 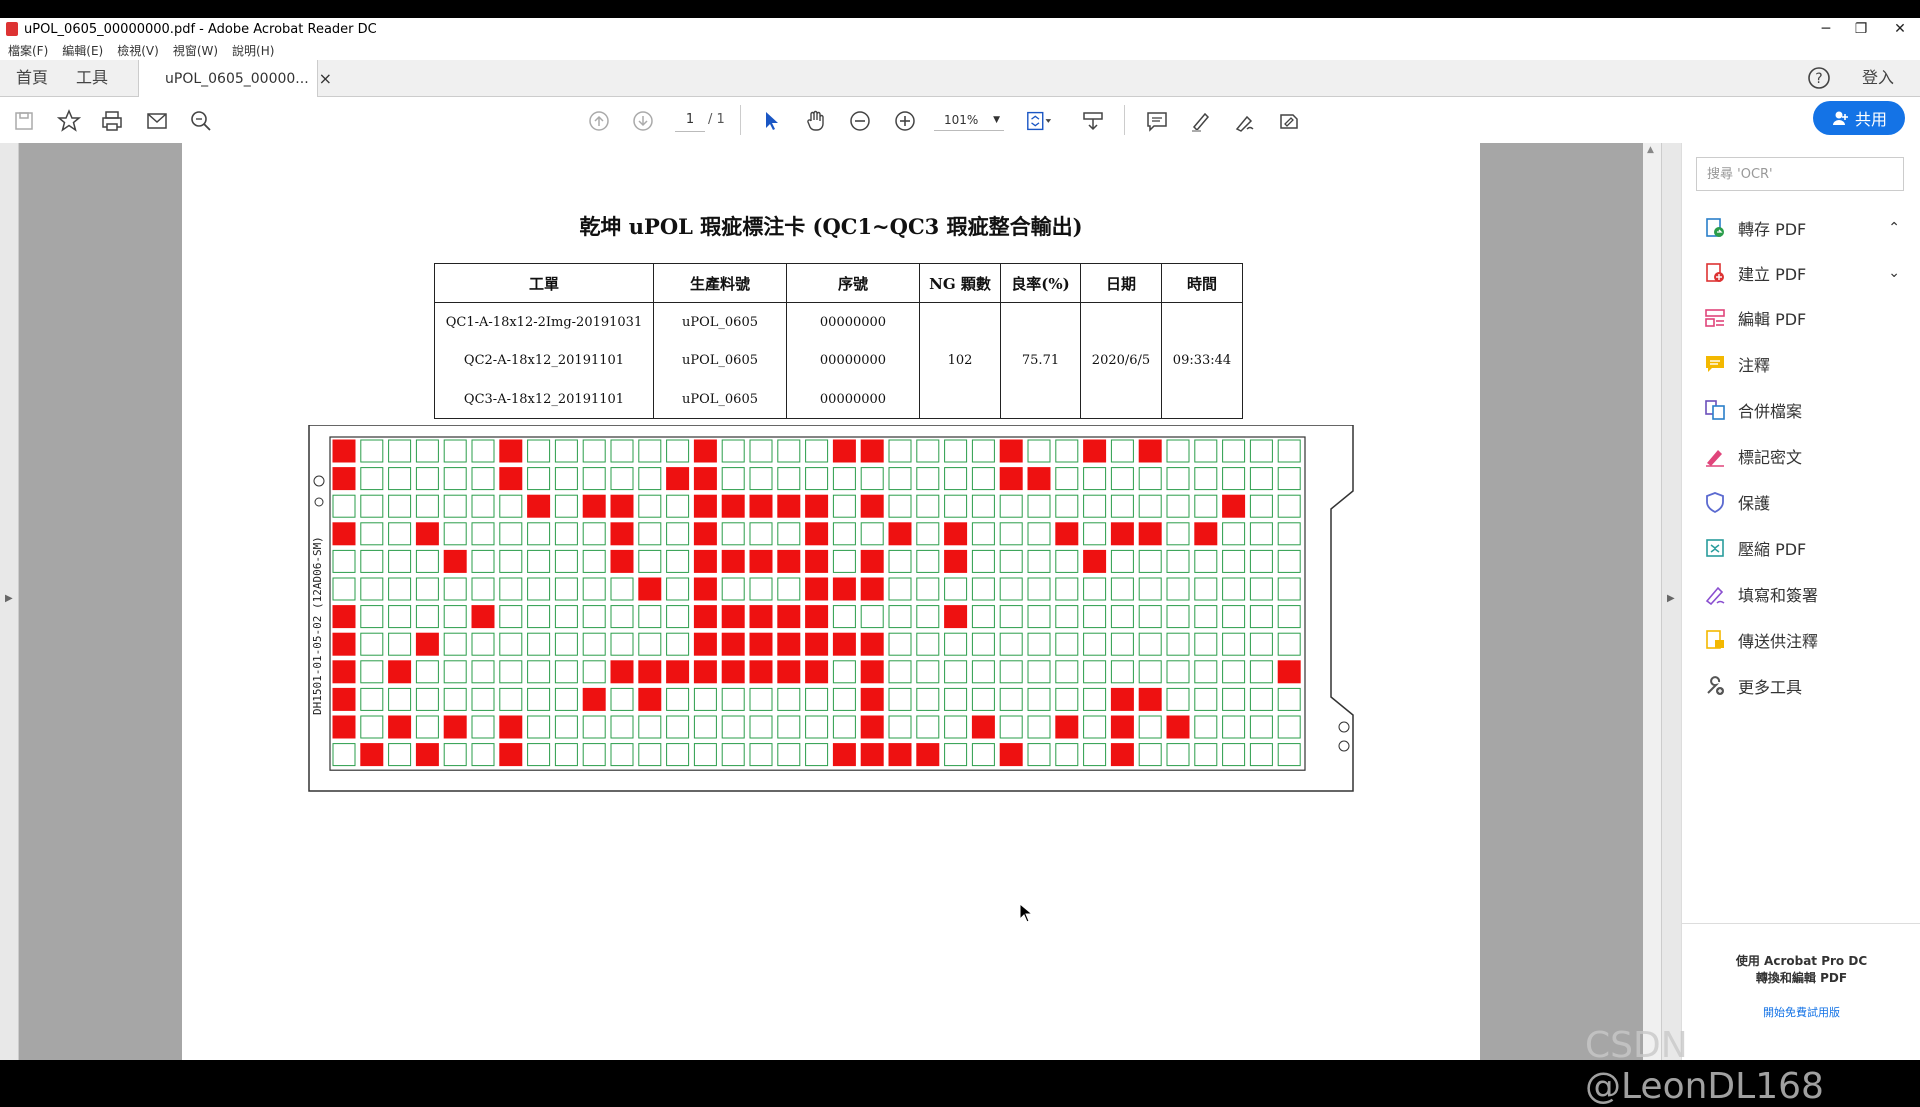 I want to click on toolbar: 1 / 1 101% ▼, so click(x=960, y=120).